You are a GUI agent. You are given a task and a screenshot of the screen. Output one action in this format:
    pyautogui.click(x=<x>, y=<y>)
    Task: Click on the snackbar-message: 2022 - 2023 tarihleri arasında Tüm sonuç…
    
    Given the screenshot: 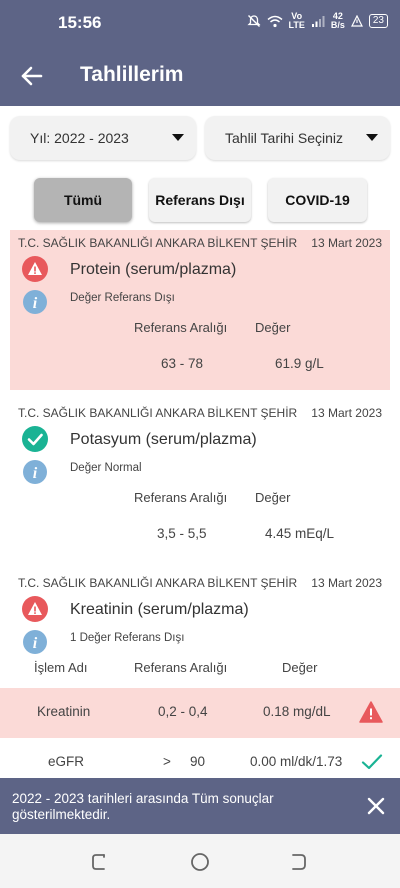 What is the action you would take?
    pyautogui.click(x=143, y=806)
    